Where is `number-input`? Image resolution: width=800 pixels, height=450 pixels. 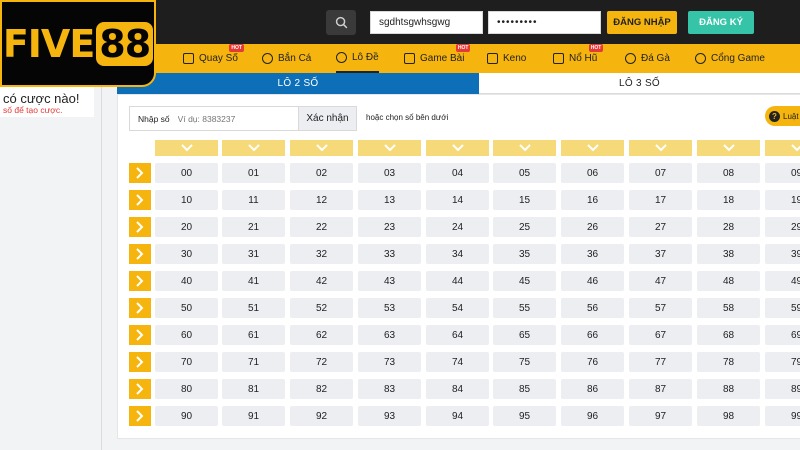 number-input is located at coordinates (225, 118).